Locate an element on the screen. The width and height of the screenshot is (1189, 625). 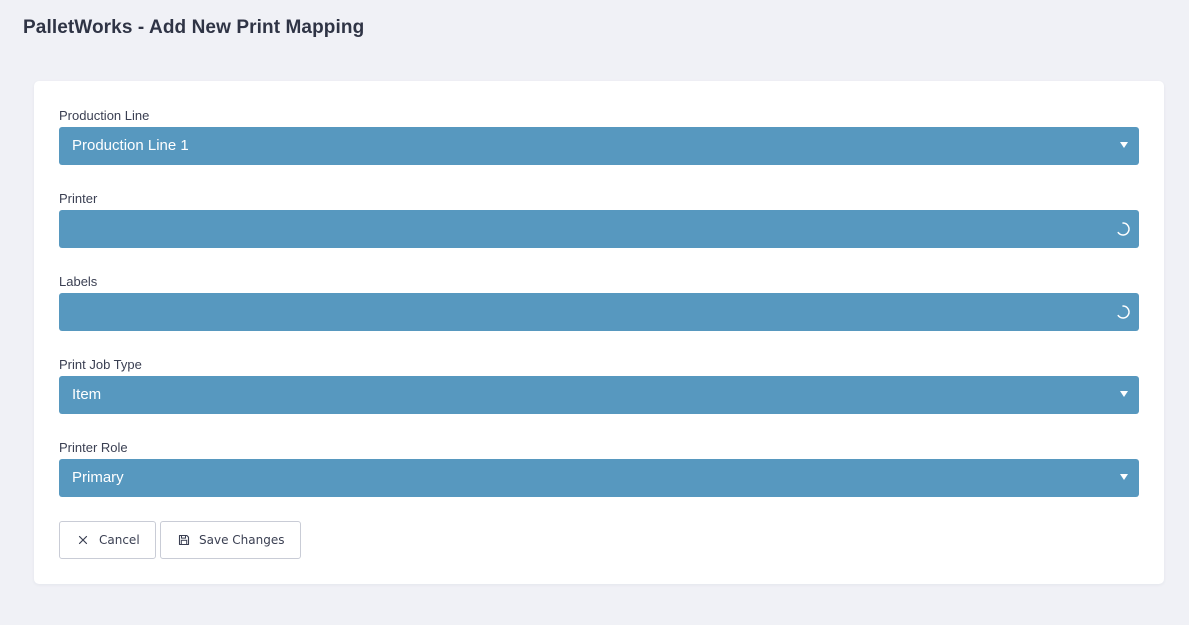
printer-field: Printer is located at coordinates (599, 219).